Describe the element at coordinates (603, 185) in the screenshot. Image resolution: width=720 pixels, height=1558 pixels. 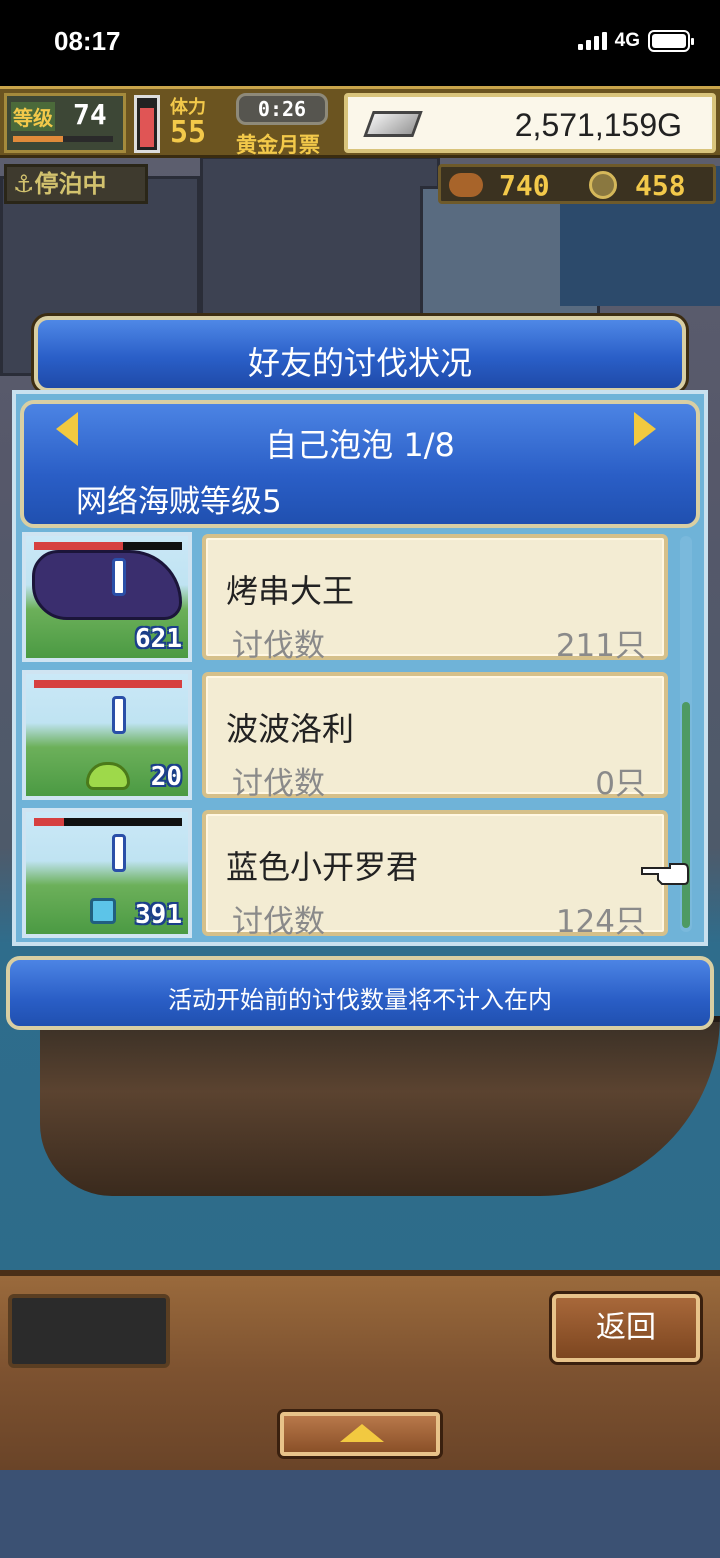
I see `coin-icon` at that location.